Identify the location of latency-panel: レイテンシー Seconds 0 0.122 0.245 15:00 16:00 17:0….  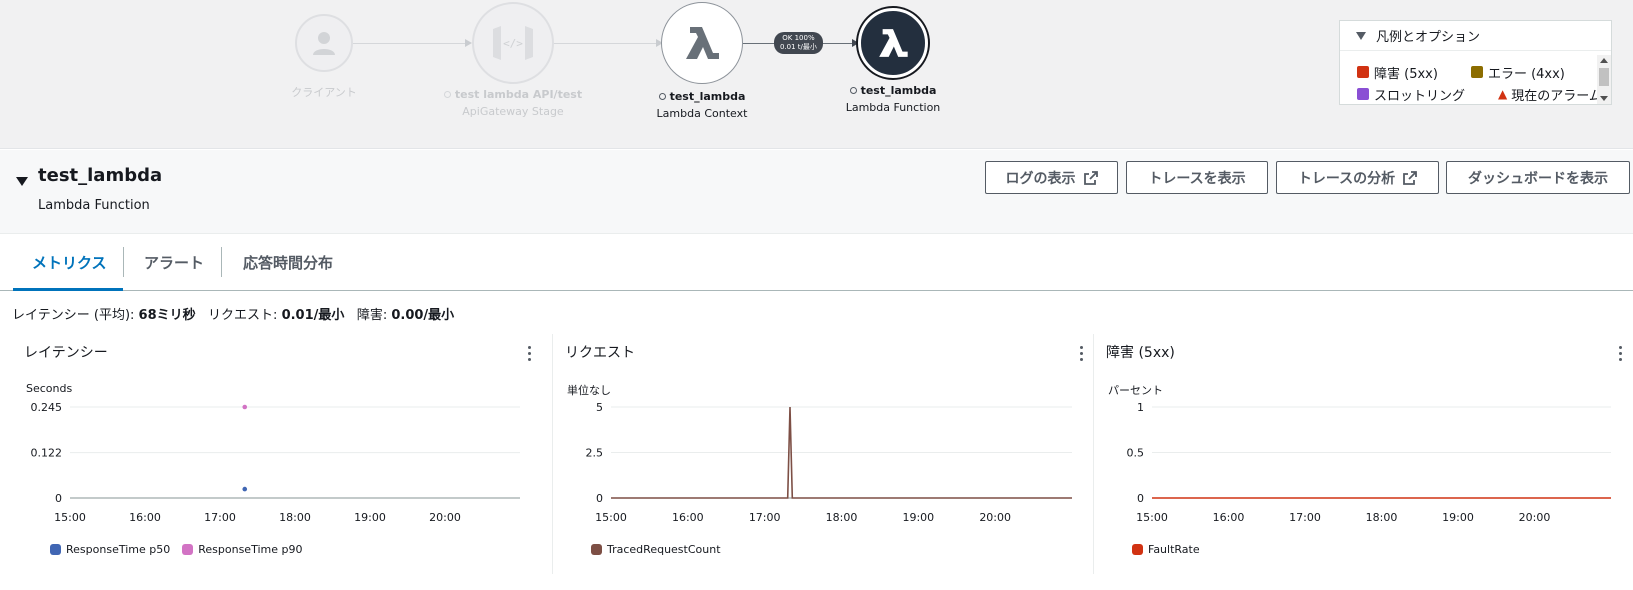
(277, 453).